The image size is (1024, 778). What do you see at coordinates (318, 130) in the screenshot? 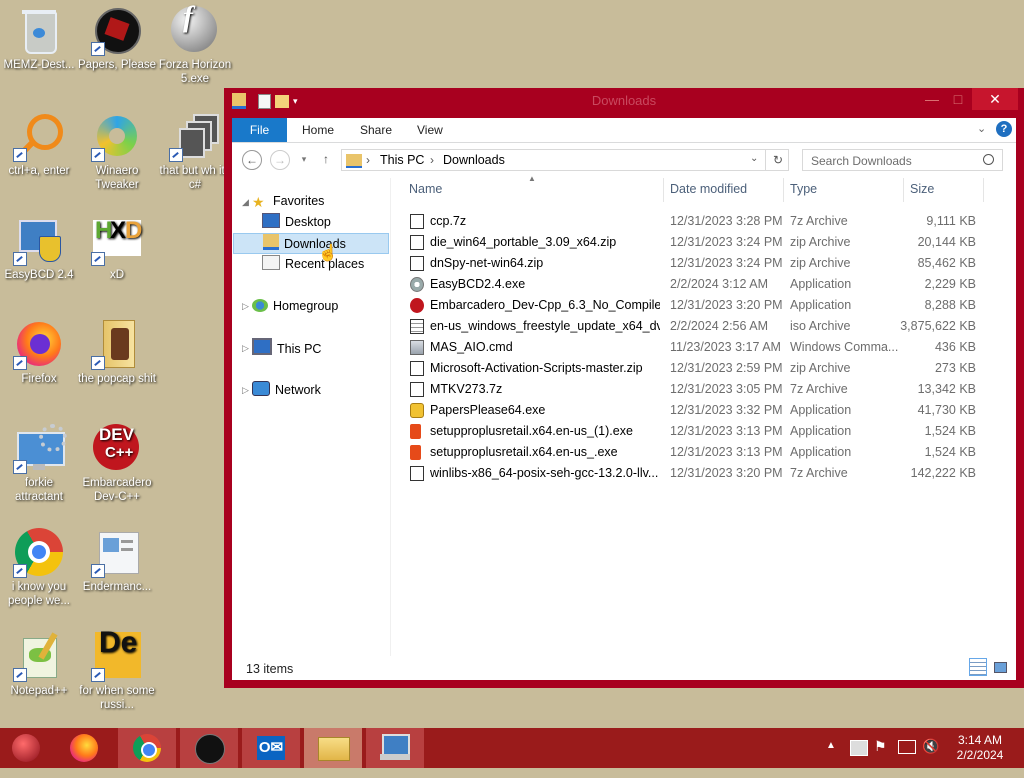
I see `tab-home: Home` at bounding box center [318, 130].